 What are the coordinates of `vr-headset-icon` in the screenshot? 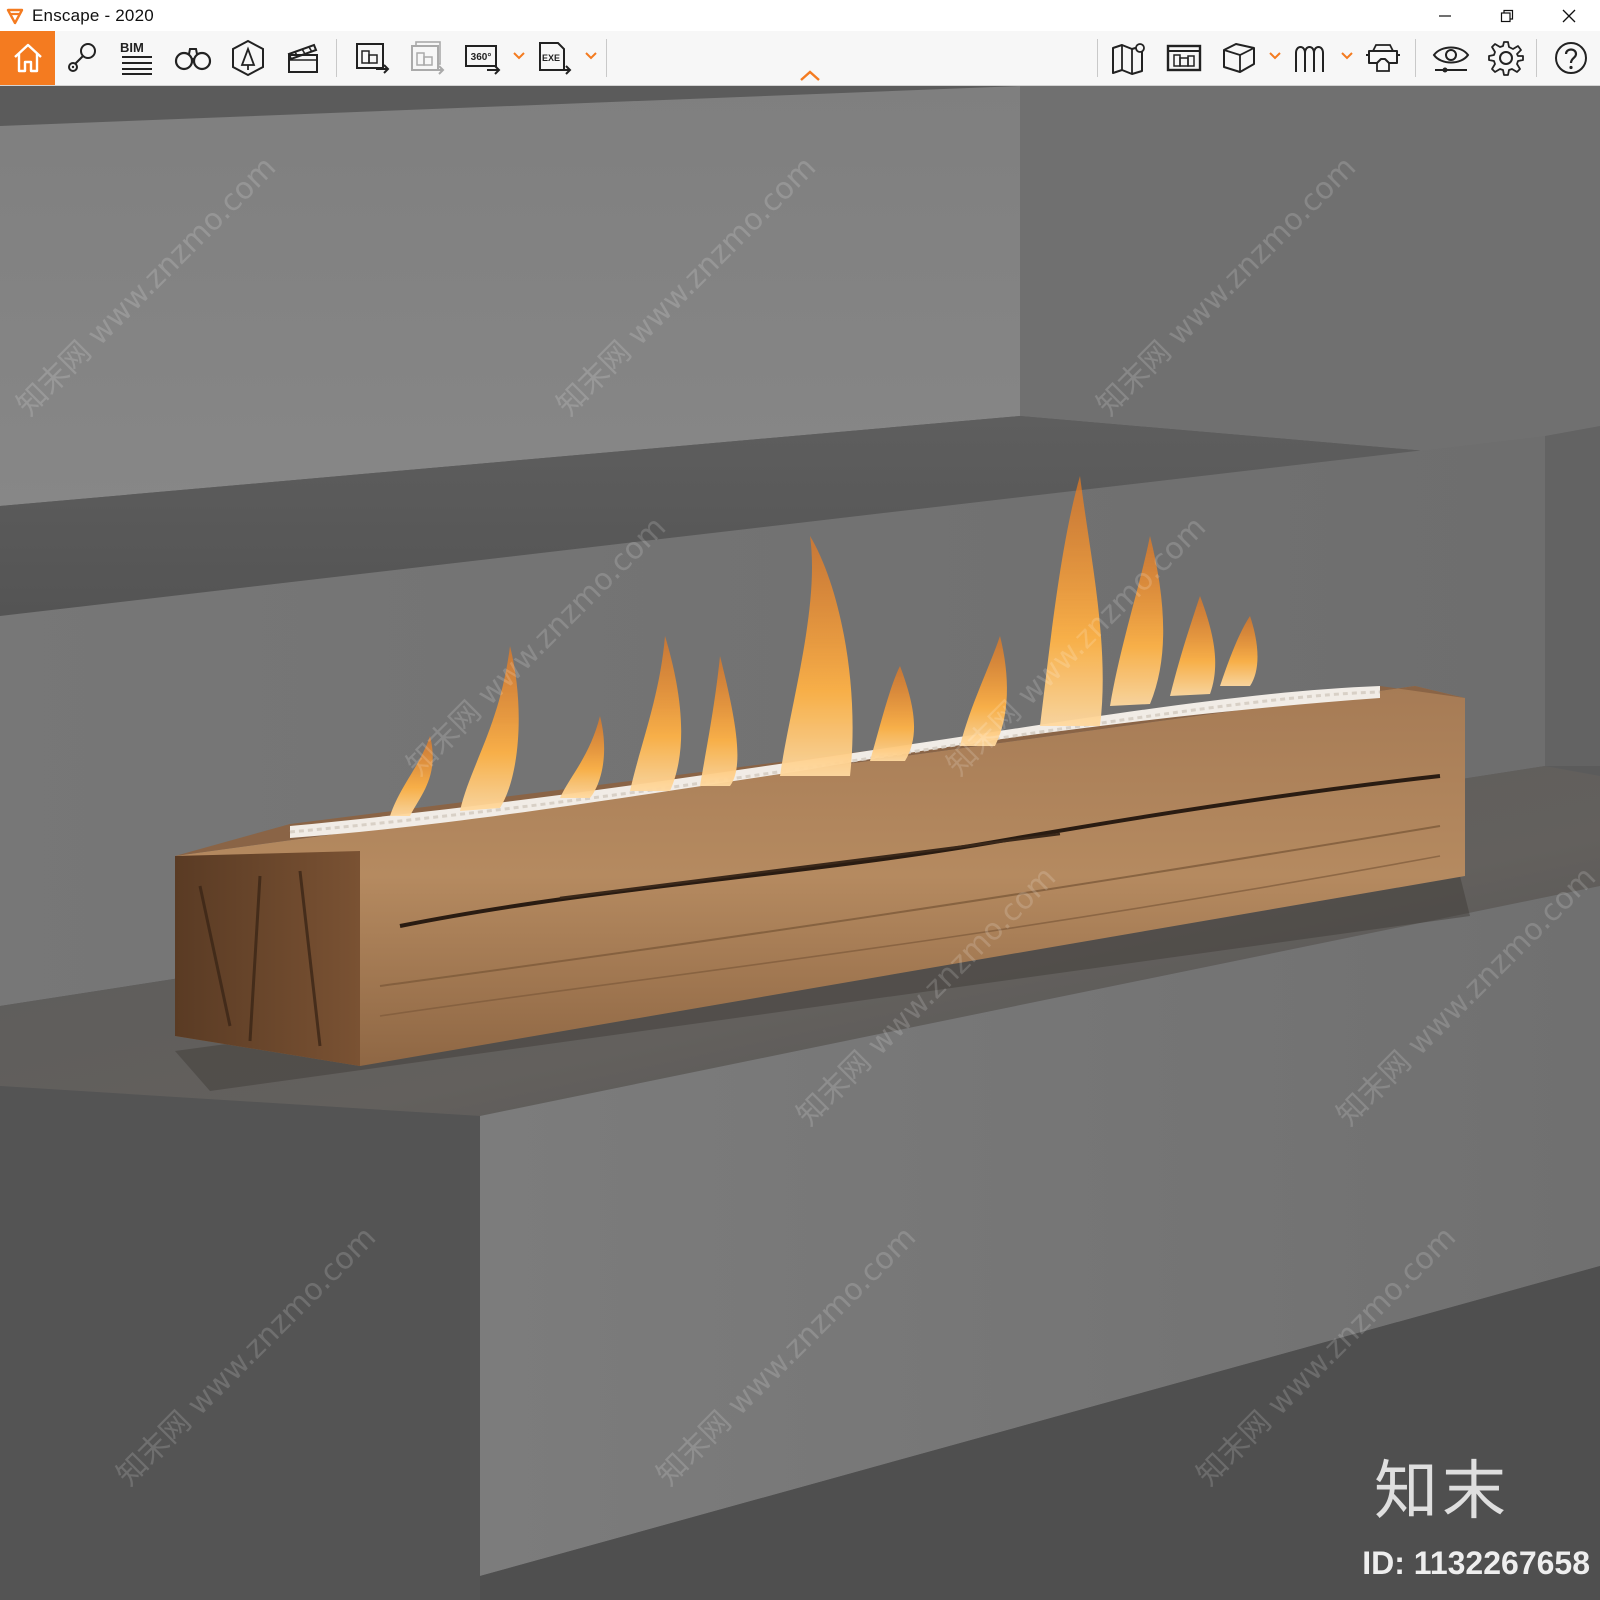 It's located at (1383, 58).